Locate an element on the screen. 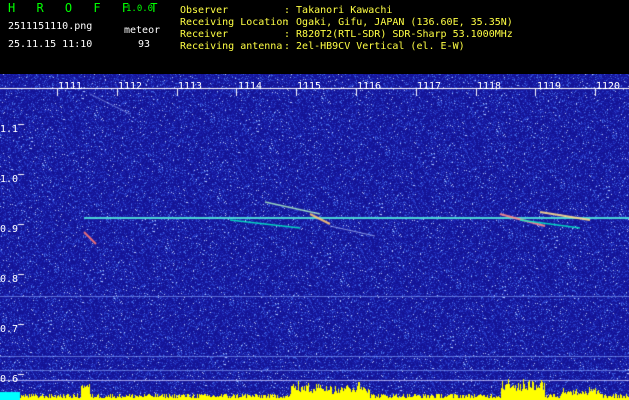  info-key-observer: Observer is located at coordinates (204, 10).